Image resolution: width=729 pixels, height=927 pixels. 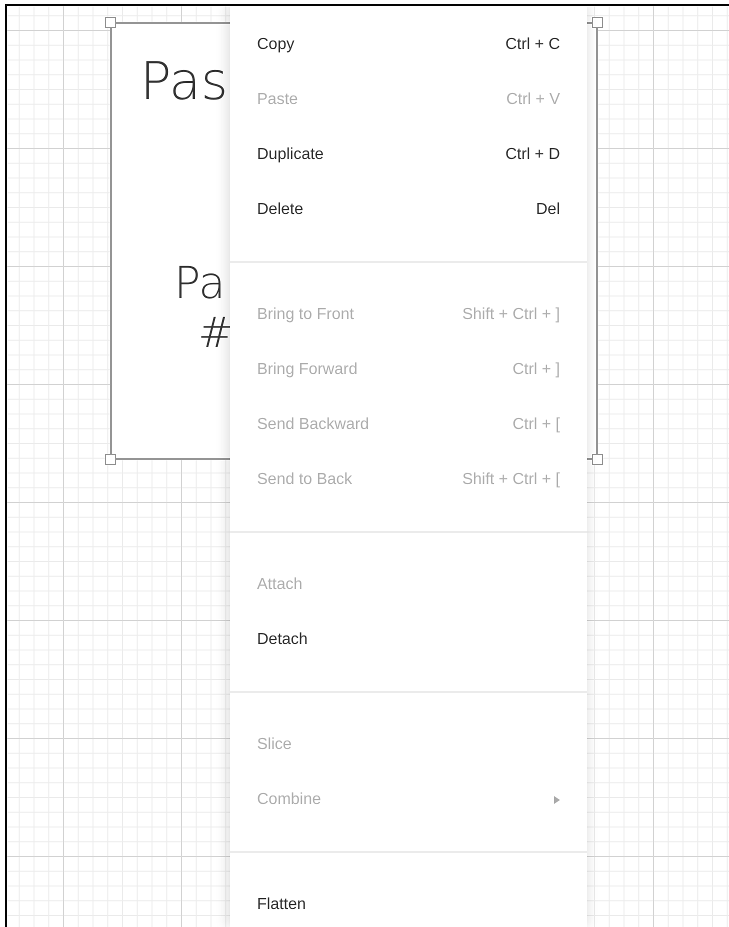 What do you see at coordinates (184, 82) in the screenshot?
I see `card-text: Pas` at bounding box center [184, 82].